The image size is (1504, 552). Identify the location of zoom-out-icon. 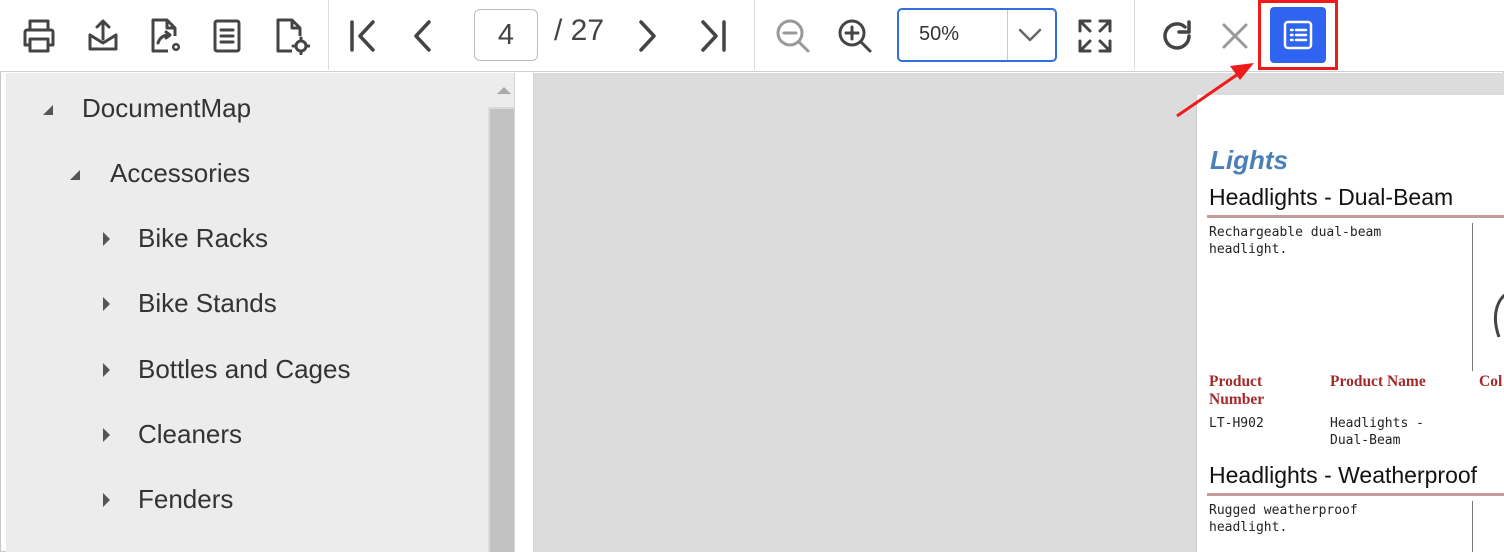
(793, 36).